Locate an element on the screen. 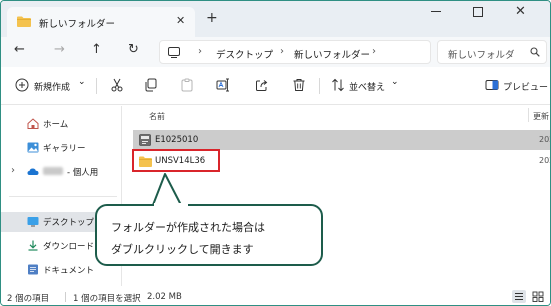  home-icon is located at coordinates (33, 123).